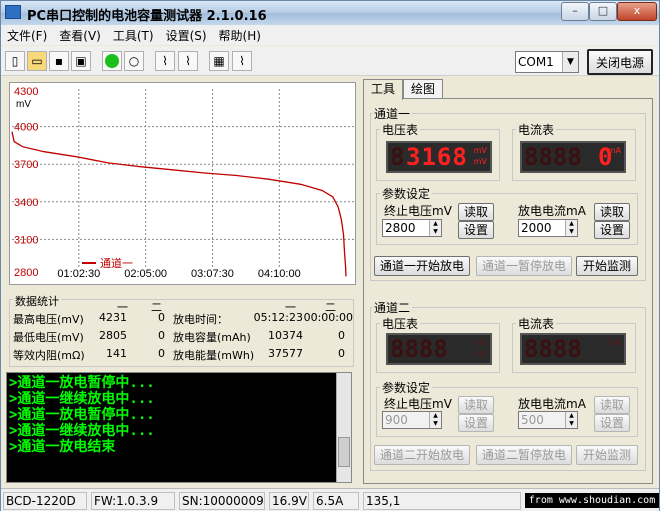 Image resolution: width=660 pixels, height=511 pixels. What do you see at coordinates (575, 11) in the screenshot?
I see `minimize-button: –` at bounding box center [575, 11].